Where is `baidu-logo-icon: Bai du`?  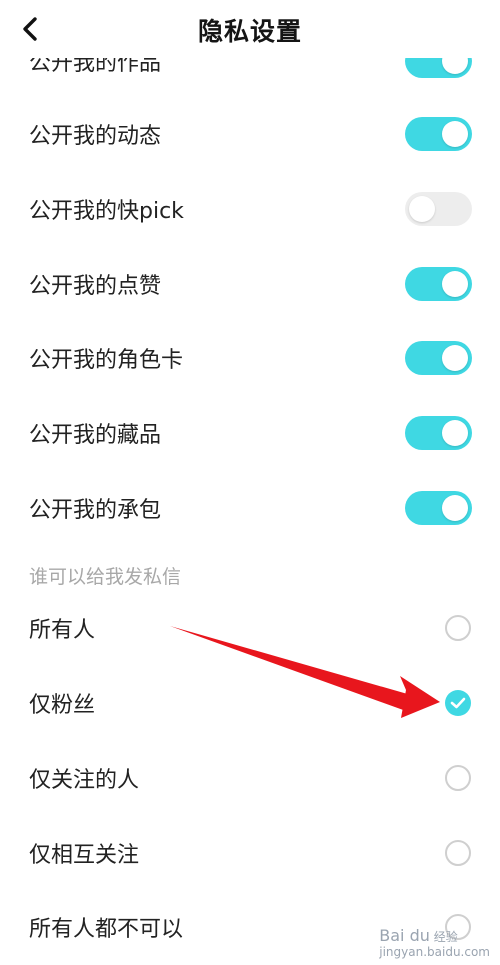
baidu-logo-icon: Bai du is located at coordinates (404, 935).